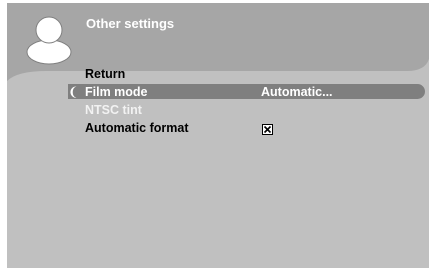 The height and width of the screenshot is (274, 435). What do you see at coordinates (105, 74) in the screenshot?
I see `menu-item-return: Return` at bounding box center [105, 74].